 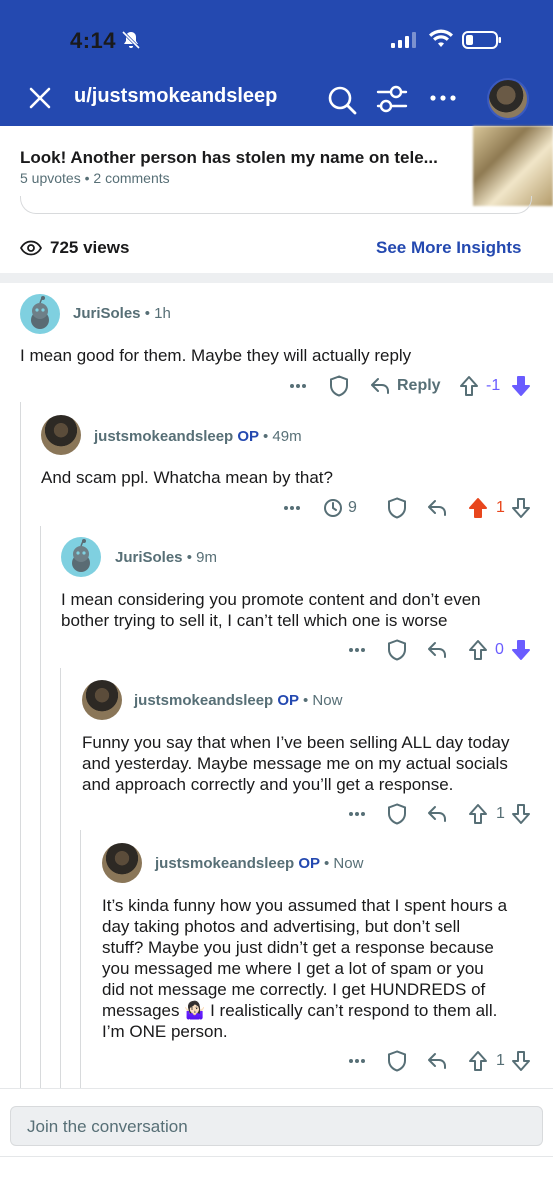 What do you see at coordinates (419, 385) in the screenshot?
I see `reply-label: Reply` at bounding box center [419, 385].